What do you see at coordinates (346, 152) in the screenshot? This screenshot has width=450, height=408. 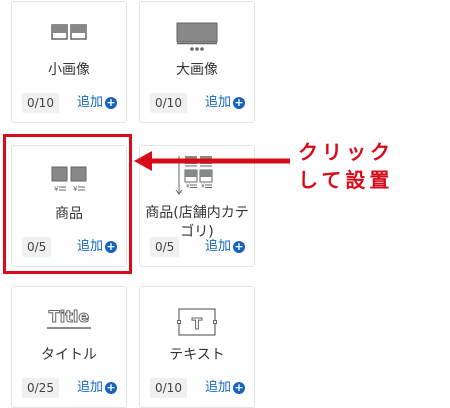 I see `callout-line-1: クリック` at bounding box center [346, 152].